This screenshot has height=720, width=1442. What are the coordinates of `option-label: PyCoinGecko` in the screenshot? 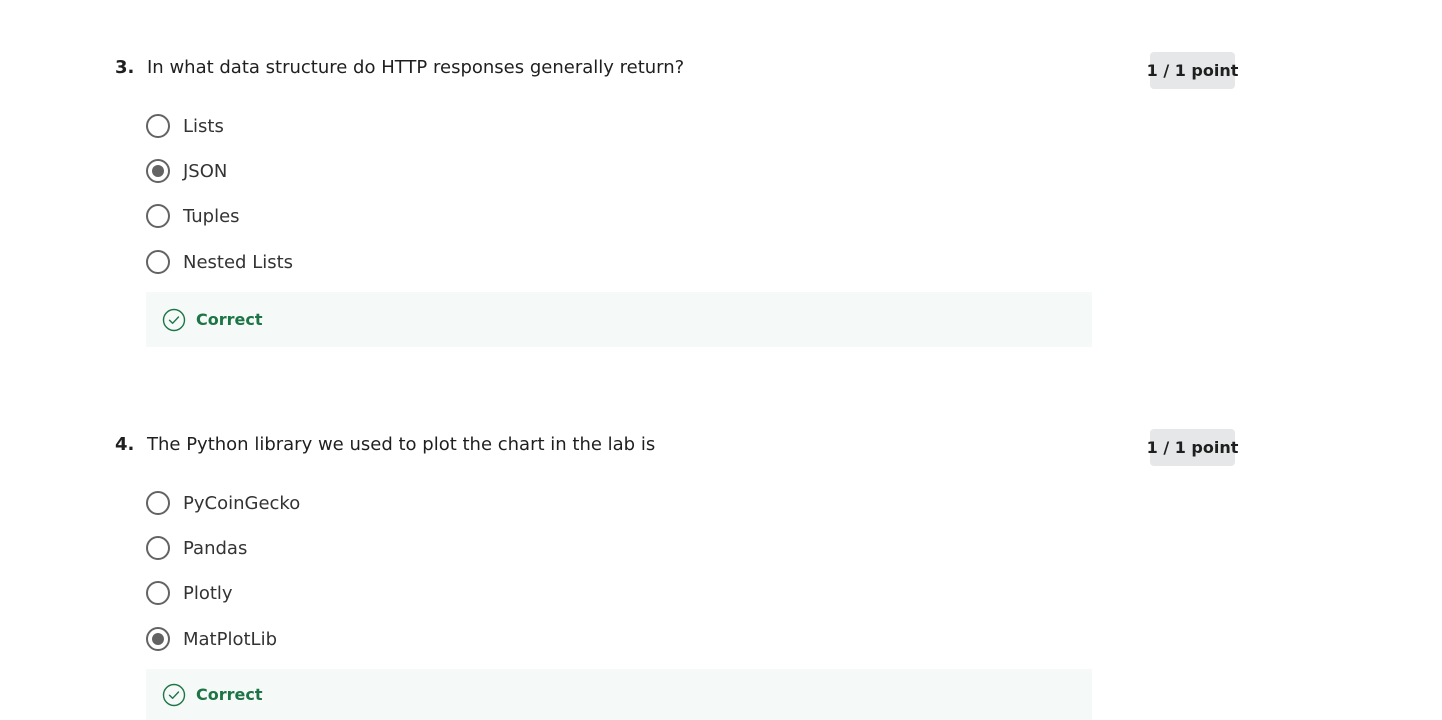 It's located at (242, 503).